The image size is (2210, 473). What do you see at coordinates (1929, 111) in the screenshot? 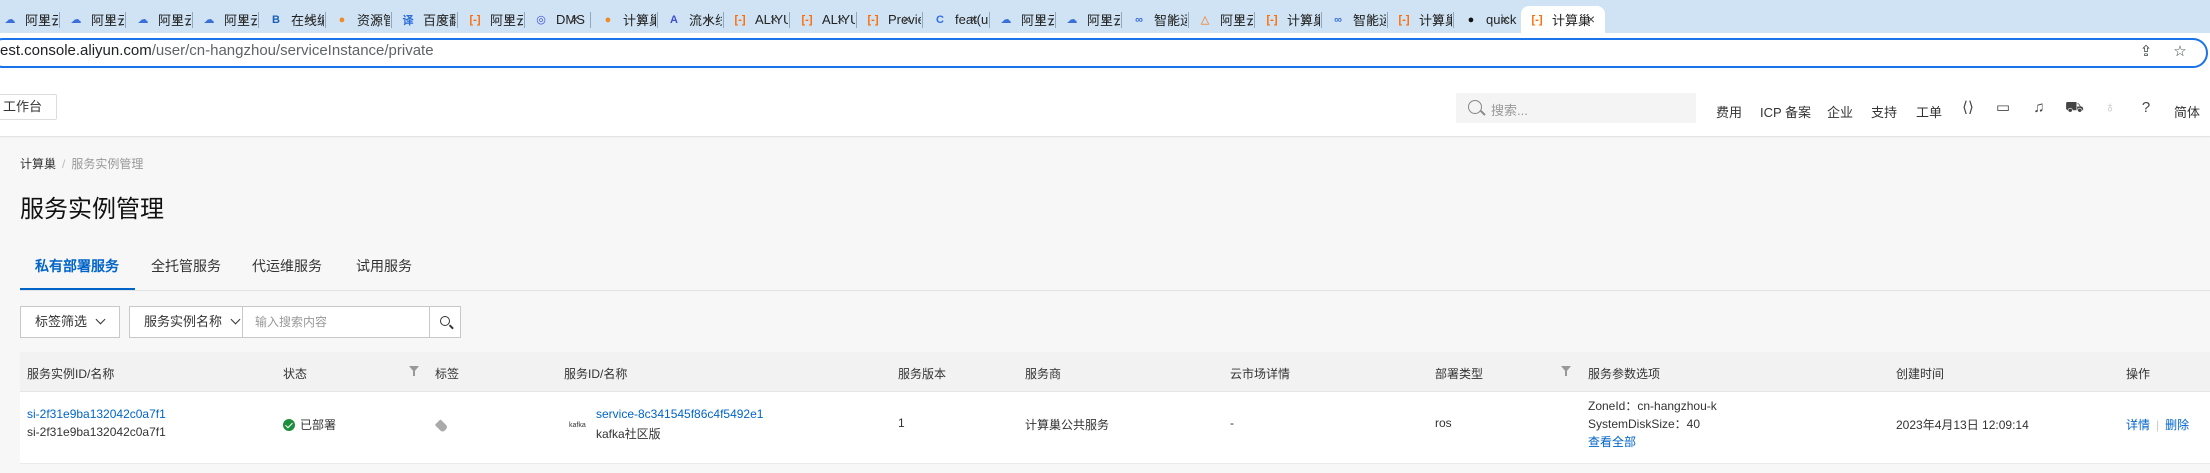
I see `nav-link-tickets: 工单` at bounding box center [1929, 111].